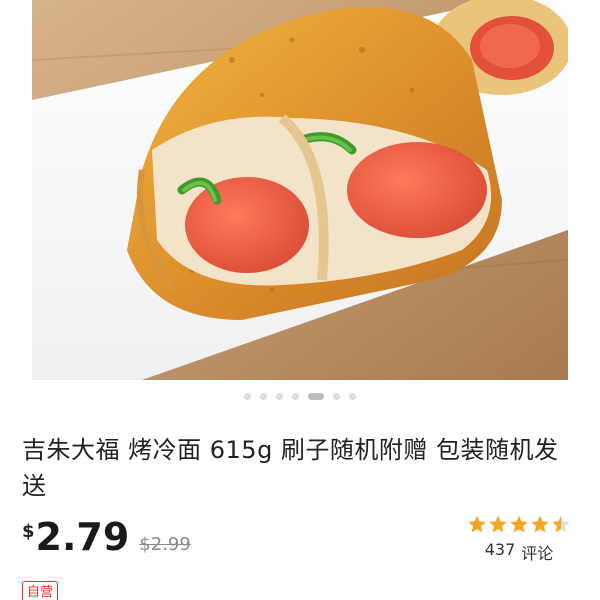 Image resolution: width=600 pixels, height=600 pixels. What do you see at coordinates (561, 525) in the screenshot?
I see `half-star-icon` at bounding box center [561, 525].